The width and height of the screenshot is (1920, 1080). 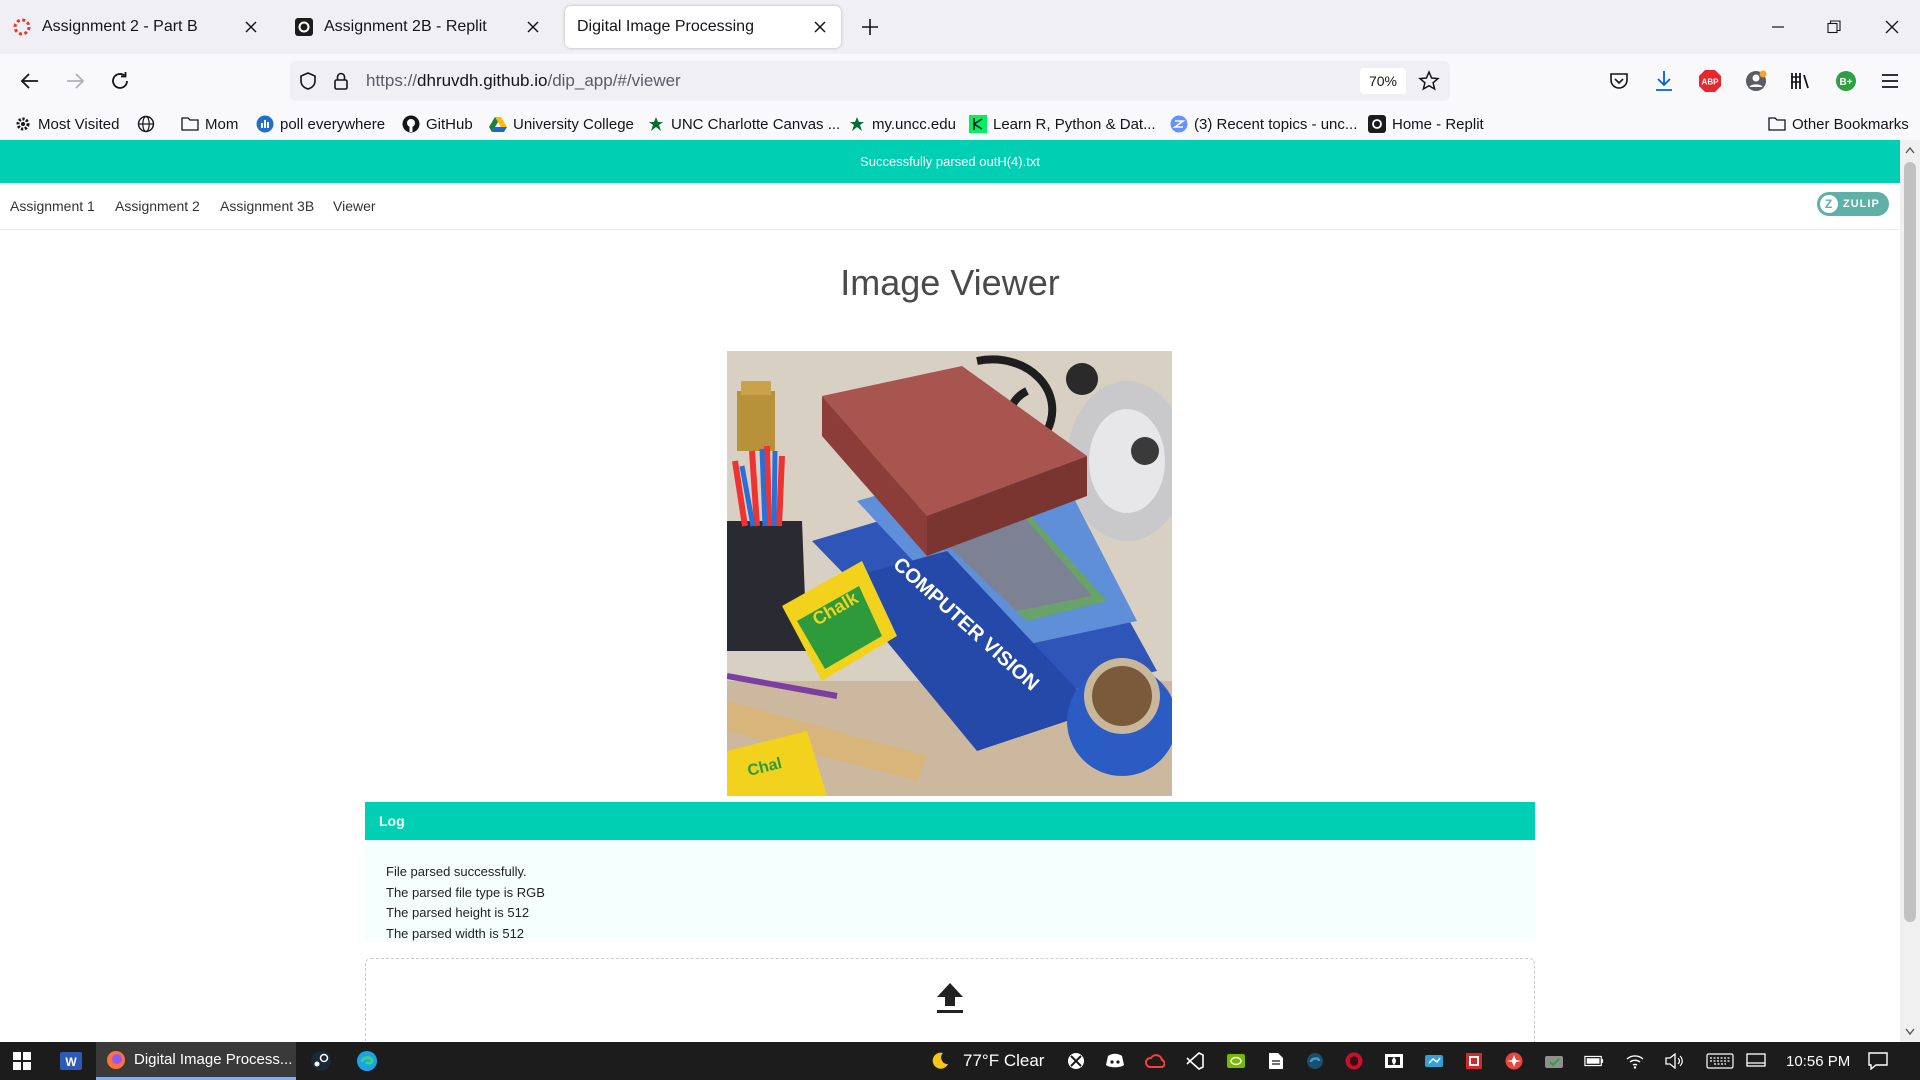 What do you see at coordinates (902, 124) in the screenshot?
I see `bookmark-my-uncc: my.uncc.edu` at bounding box center [902, 124].